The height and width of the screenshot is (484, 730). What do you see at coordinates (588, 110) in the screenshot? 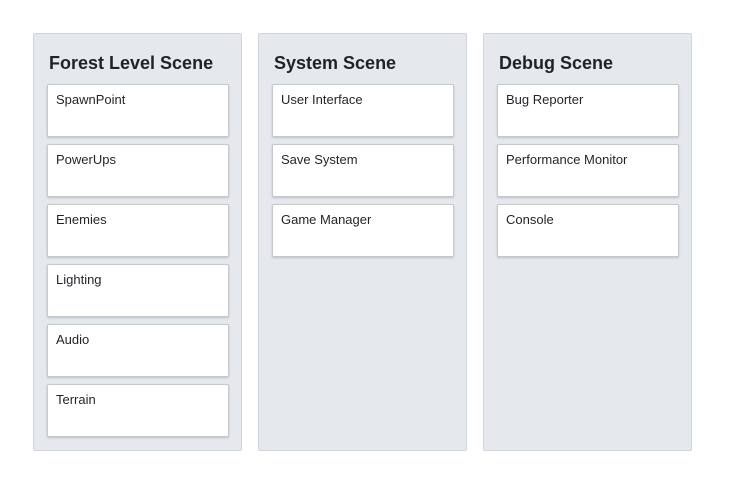
I see `card-bug-reporter: Bug Reporter` at bounding box center [588, 110].